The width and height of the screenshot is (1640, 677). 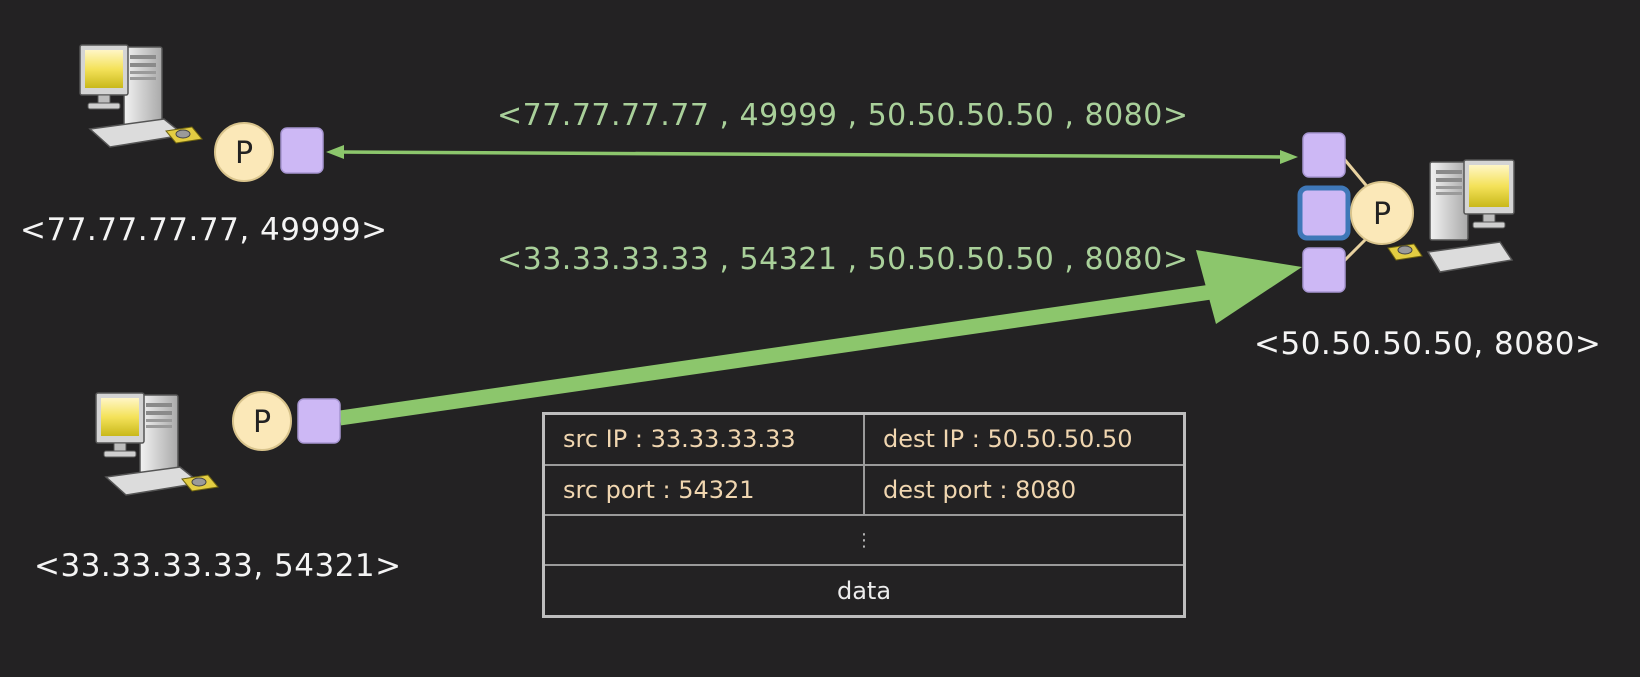 I want to click on ellipsis-cell: ⋮, so click(x=864, y=540).